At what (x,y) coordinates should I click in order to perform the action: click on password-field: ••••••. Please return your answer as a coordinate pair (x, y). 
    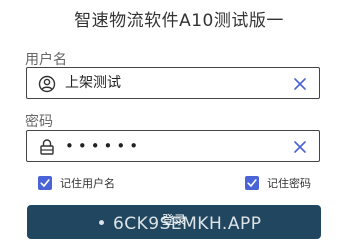
    Looking at the image, I should click on (173, 146).